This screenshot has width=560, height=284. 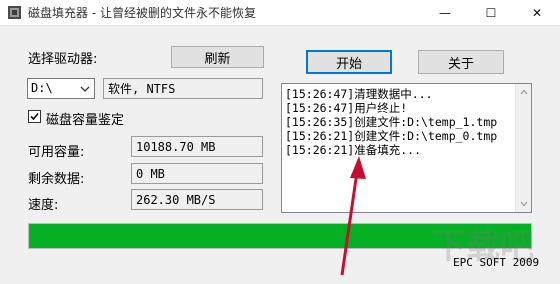 What do you see at coordinates (491, 12) in the screenshot?
I see `maximize-button: ☐` at bounding box center [491, 12].